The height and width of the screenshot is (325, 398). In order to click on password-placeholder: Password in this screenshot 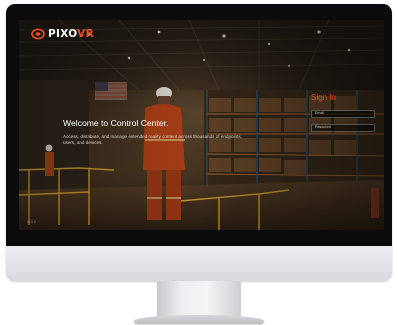, I will do `click(323, 127)`.